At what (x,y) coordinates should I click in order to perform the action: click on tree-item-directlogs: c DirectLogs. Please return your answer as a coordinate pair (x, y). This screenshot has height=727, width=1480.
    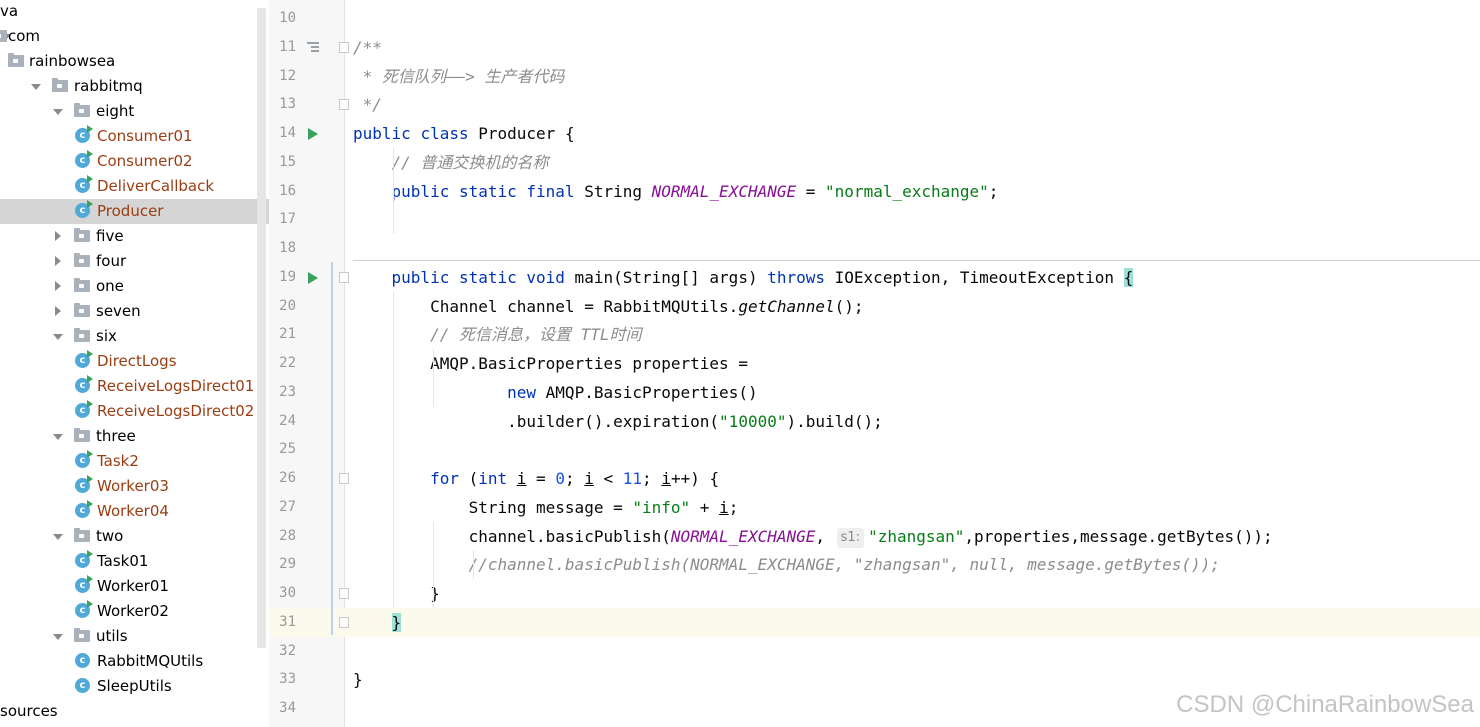
    Looking at the image, I should click on (134, 361).